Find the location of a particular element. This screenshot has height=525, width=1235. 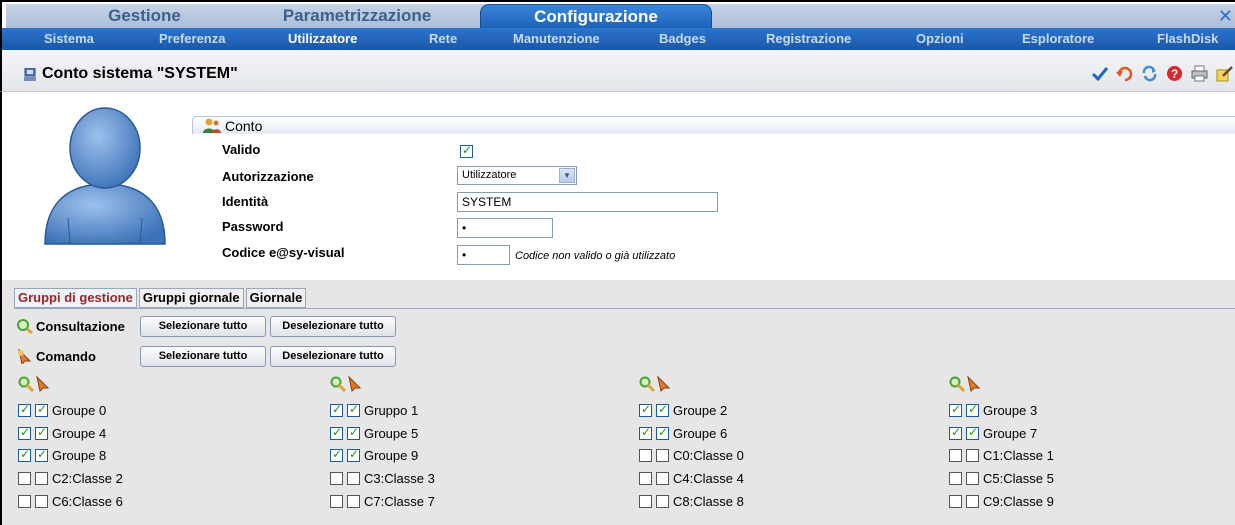

group-row: C2:Classe 2 is located at coordinates (70, 478).